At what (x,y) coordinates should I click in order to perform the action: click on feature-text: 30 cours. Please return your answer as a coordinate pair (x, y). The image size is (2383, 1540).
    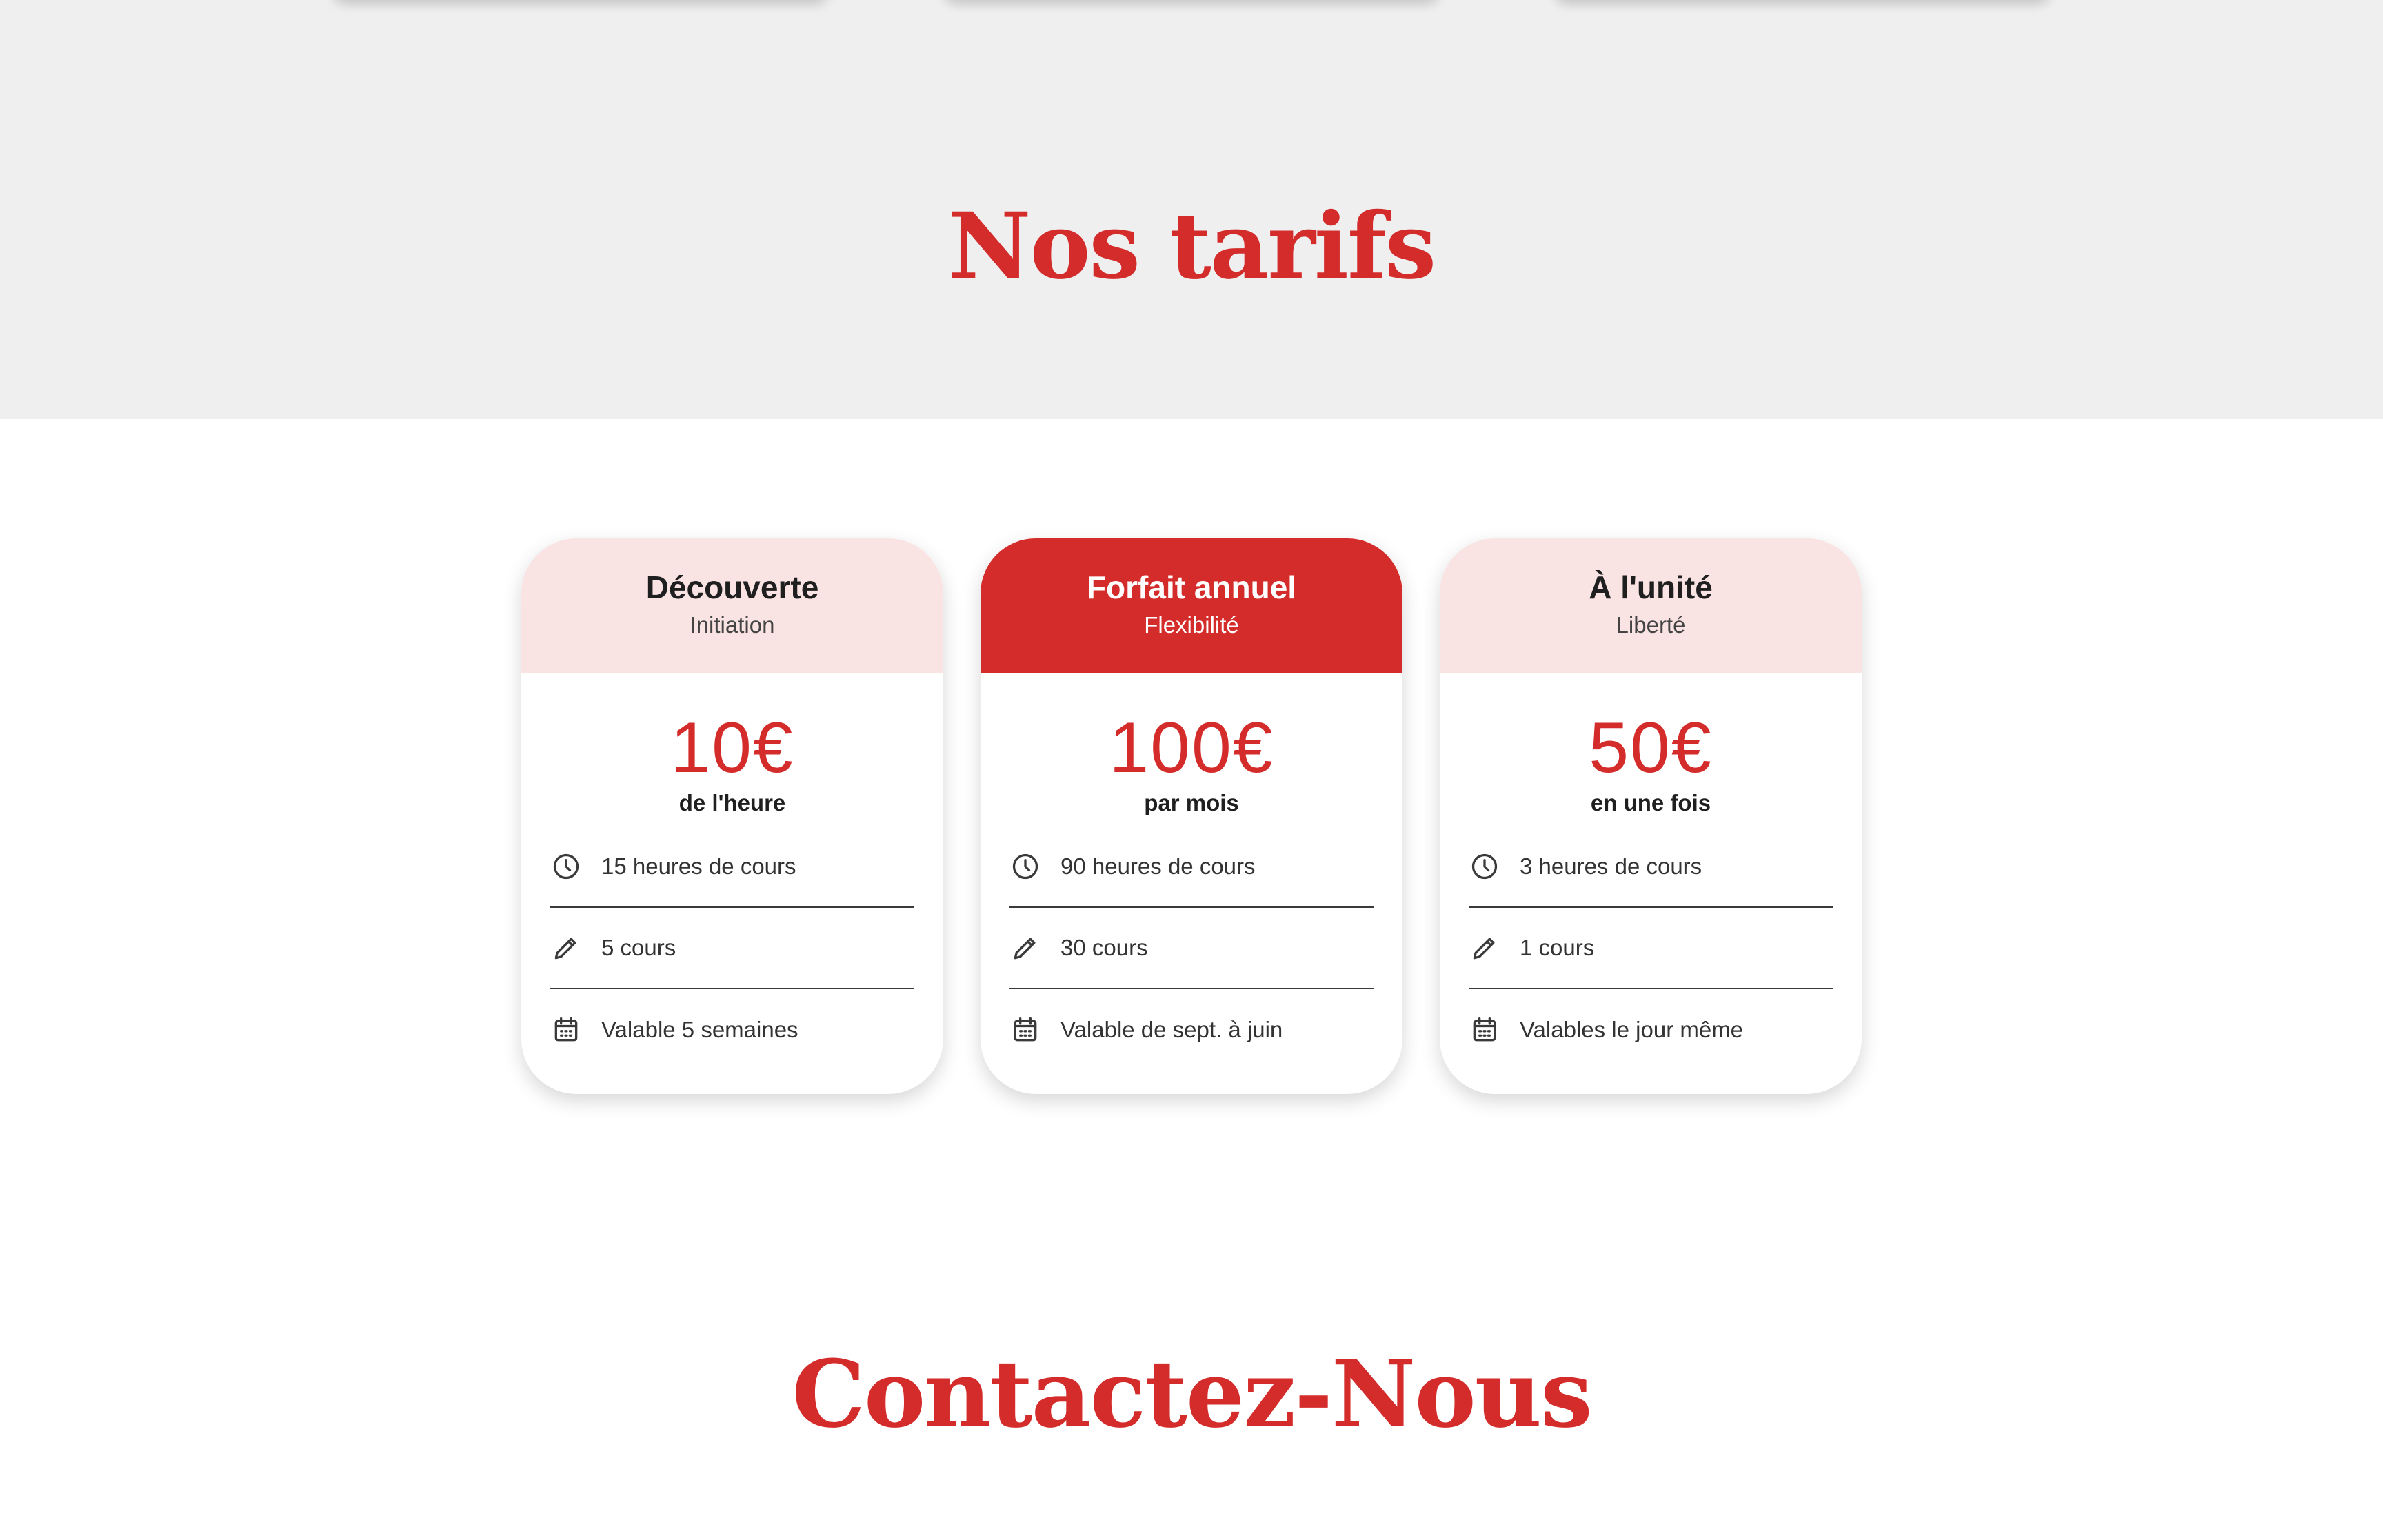
    Looking at the image, I should click on (1104, 948).